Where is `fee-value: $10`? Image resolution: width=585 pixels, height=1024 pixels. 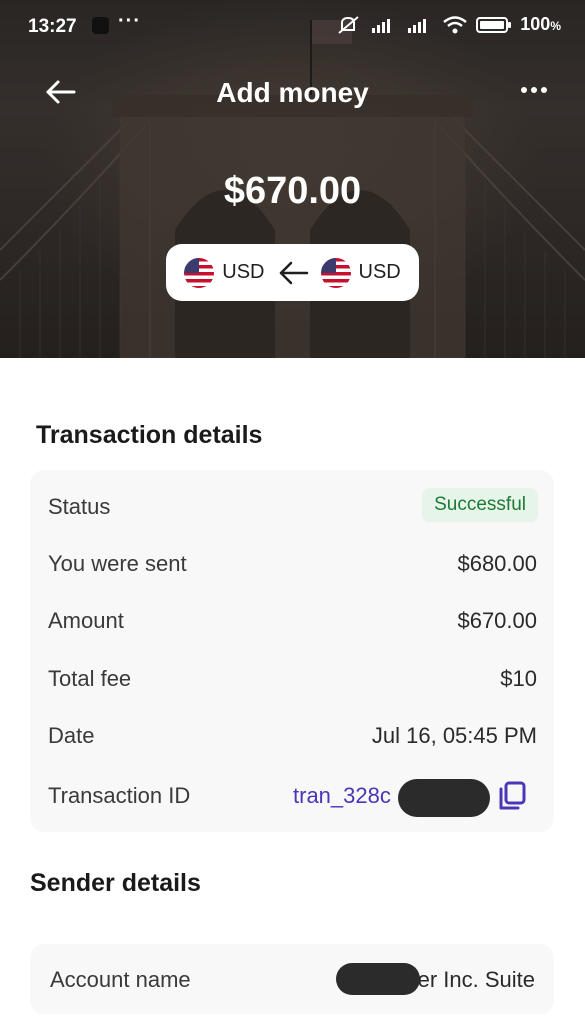
fee-value: $10 is located at coordinates (518, 678).